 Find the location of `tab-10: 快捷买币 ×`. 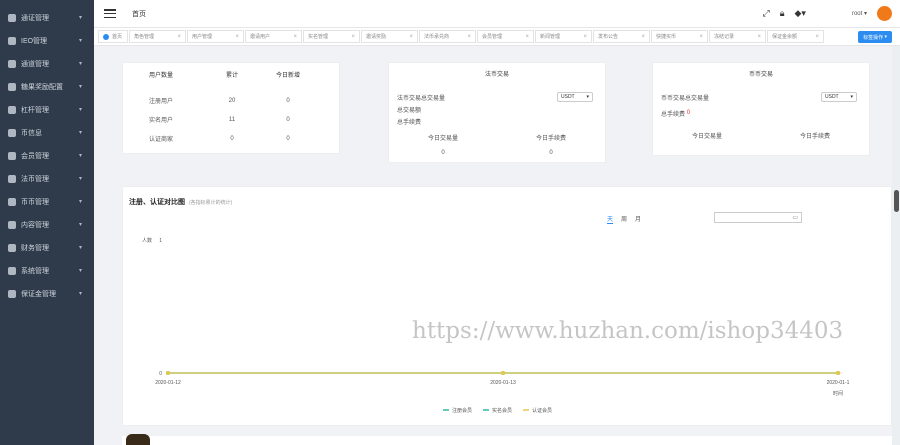

tab-10: 快捷买币 × is located at coordinates (679, 36).